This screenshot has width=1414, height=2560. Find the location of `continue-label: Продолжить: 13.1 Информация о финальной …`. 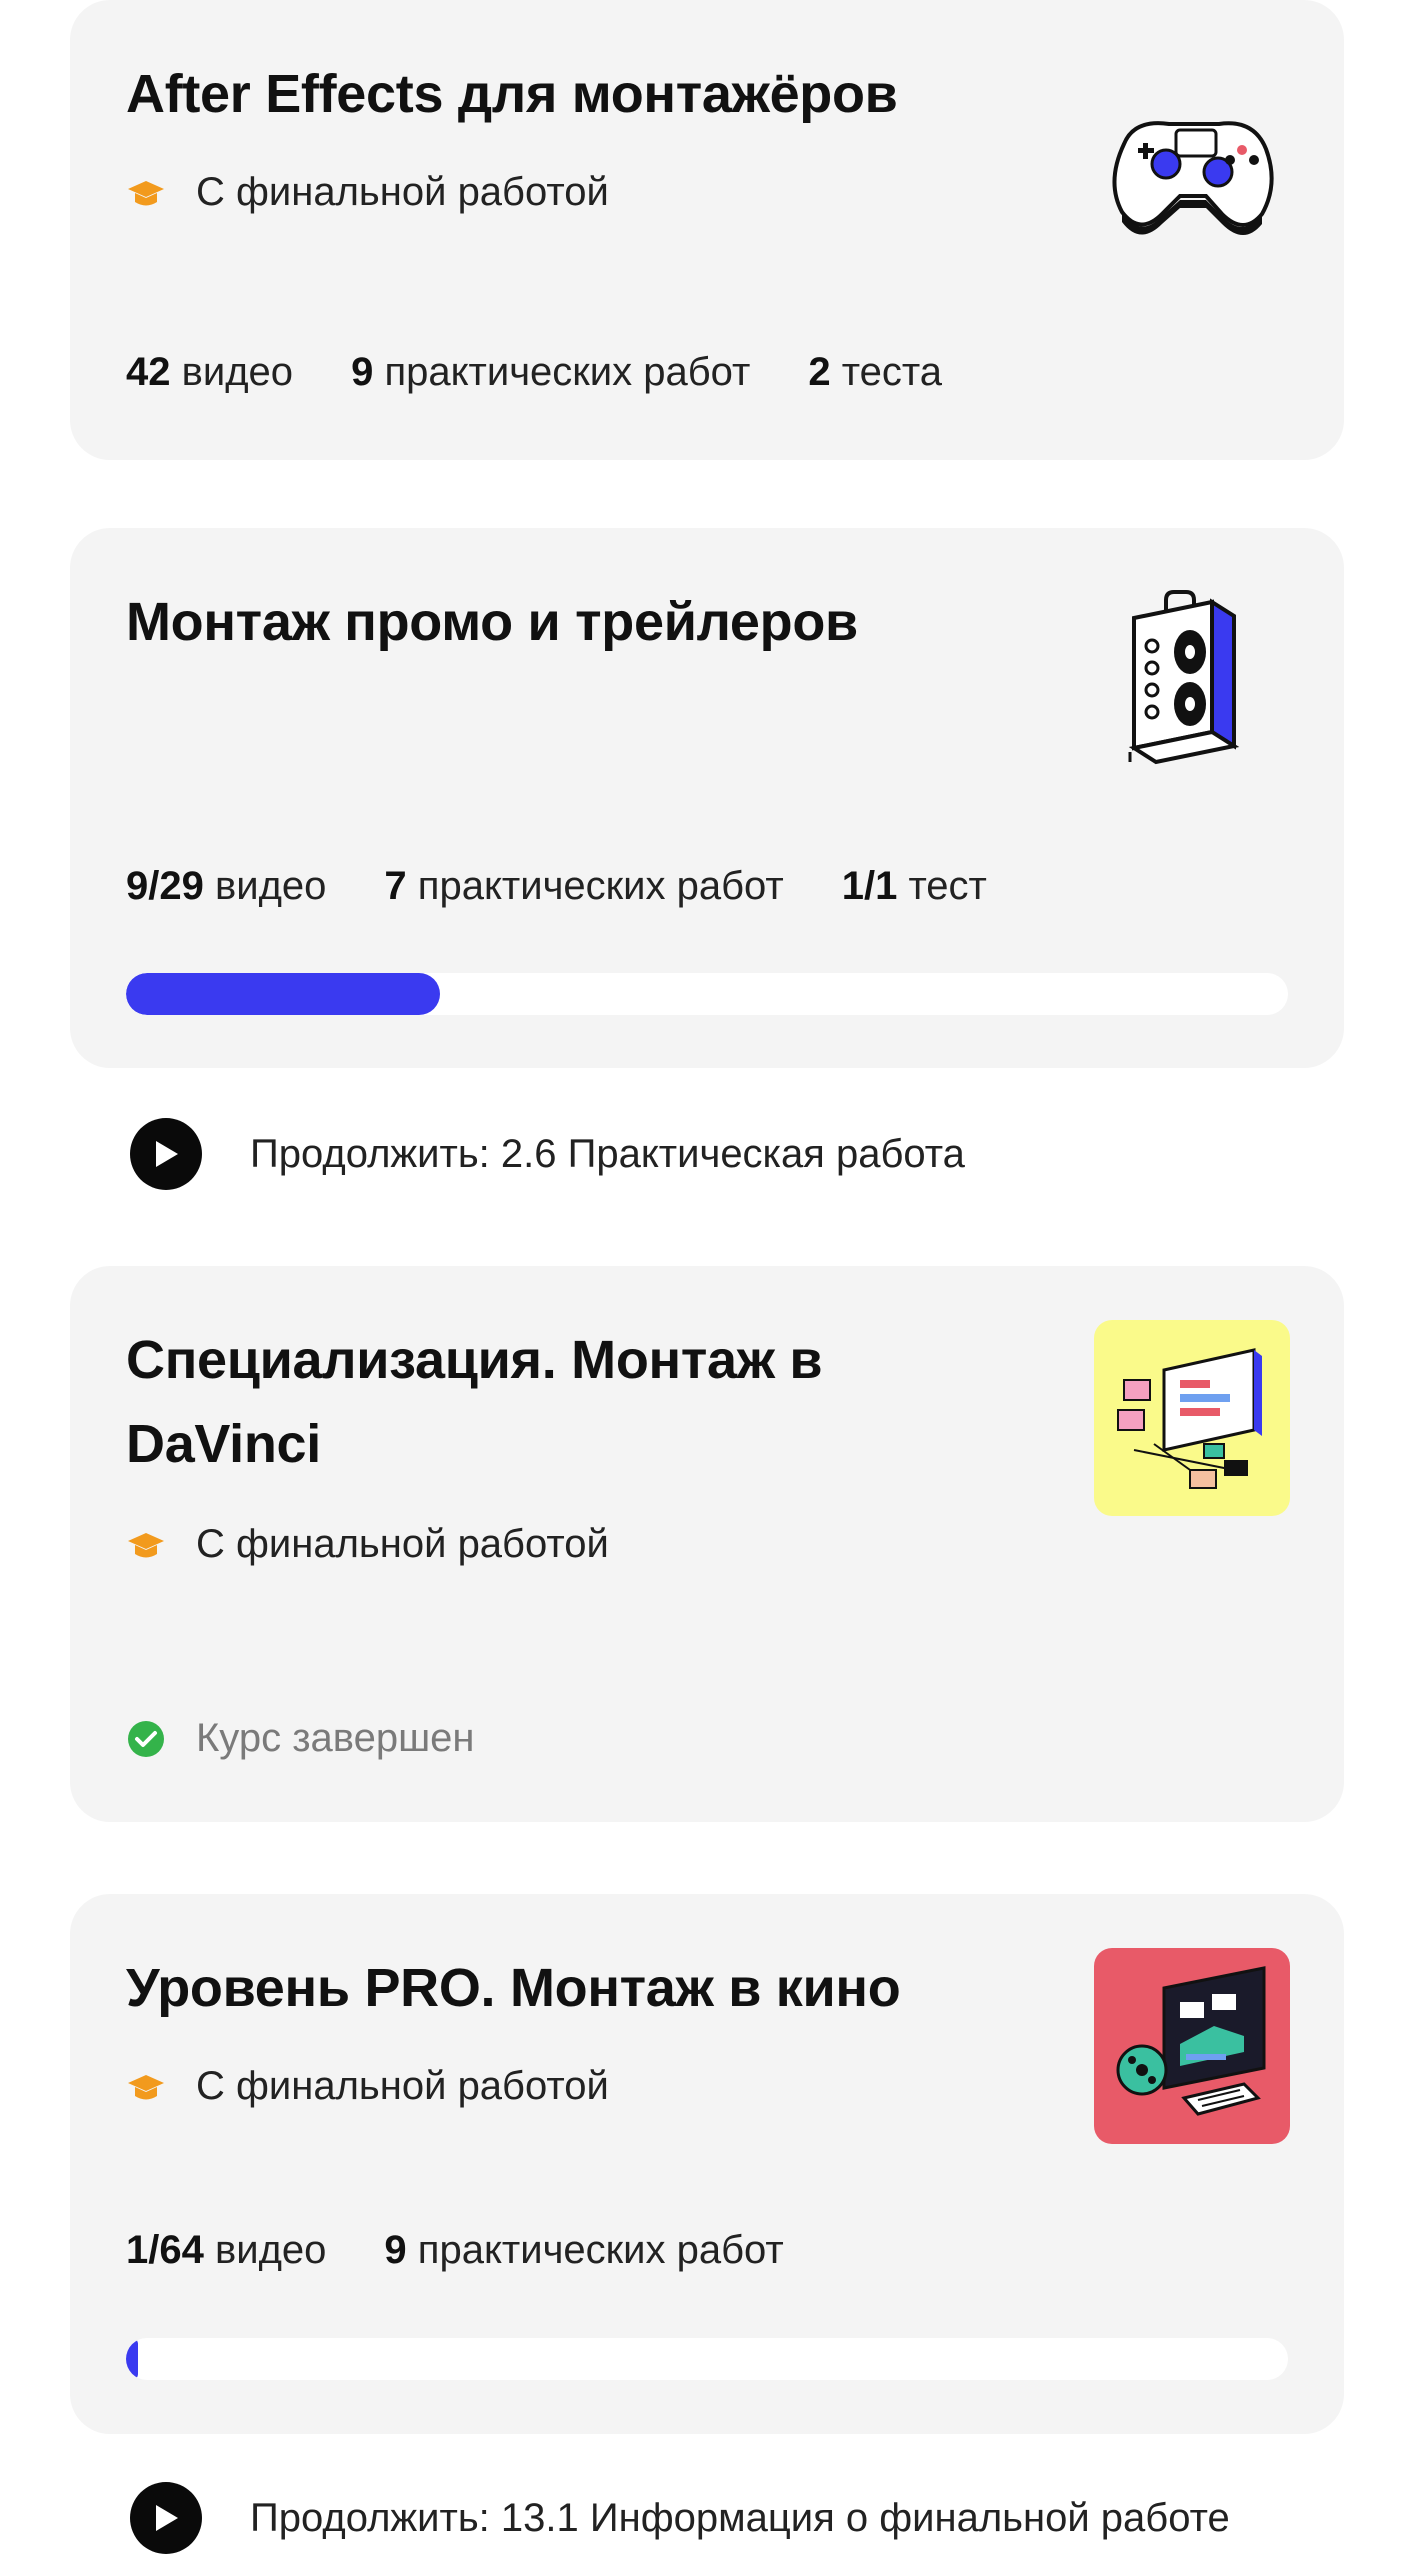

continue-label: Продолжить: 13.1 Информация о финальной … is located at coordinates (740, 2517).